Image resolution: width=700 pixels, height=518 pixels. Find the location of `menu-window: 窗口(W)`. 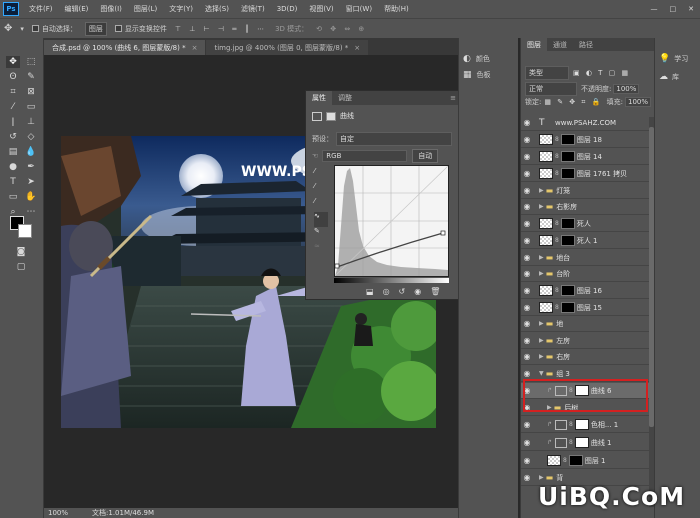

menu-window: 窗口(W) is located at coordinates (359, 9).